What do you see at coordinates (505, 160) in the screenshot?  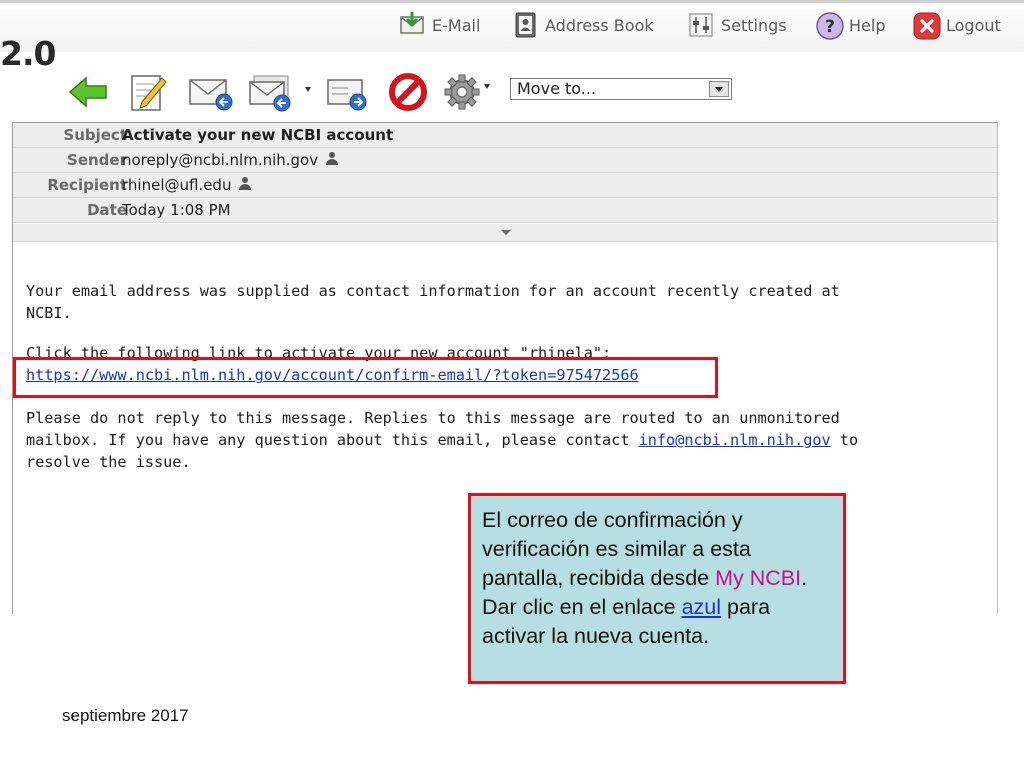 I see `header-row-sender: Sender noreply@ncbi.nlm.nih.gov` at bounding box center [505, 160].